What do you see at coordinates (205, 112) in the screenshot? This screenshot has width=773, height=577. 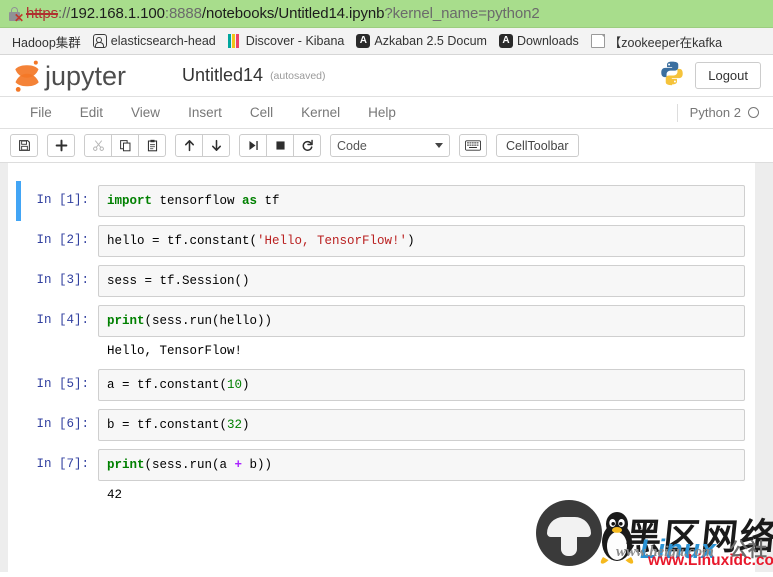 I see `menu-item-insert: Insert` at bounding box center [205, 112].